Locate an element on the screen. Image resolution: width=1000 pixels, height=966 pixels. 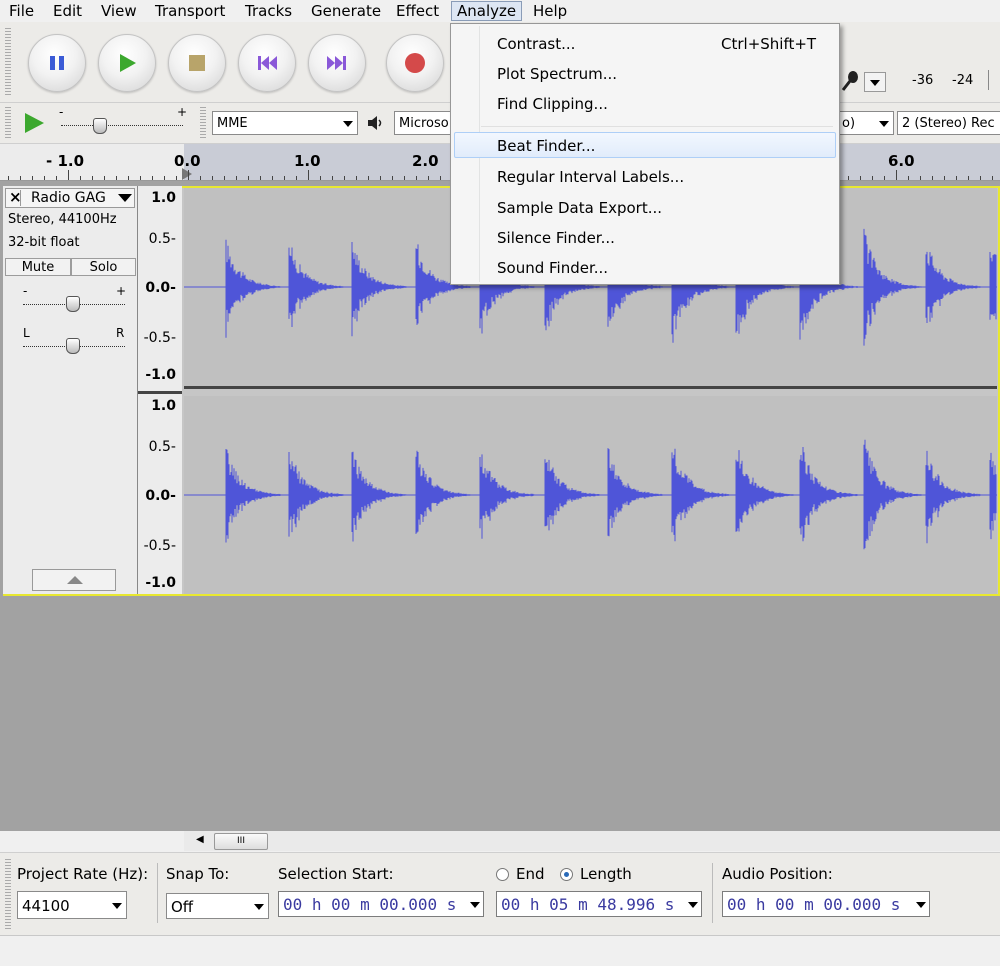
output-device-value: Microso is located at coordinates (424, 123).